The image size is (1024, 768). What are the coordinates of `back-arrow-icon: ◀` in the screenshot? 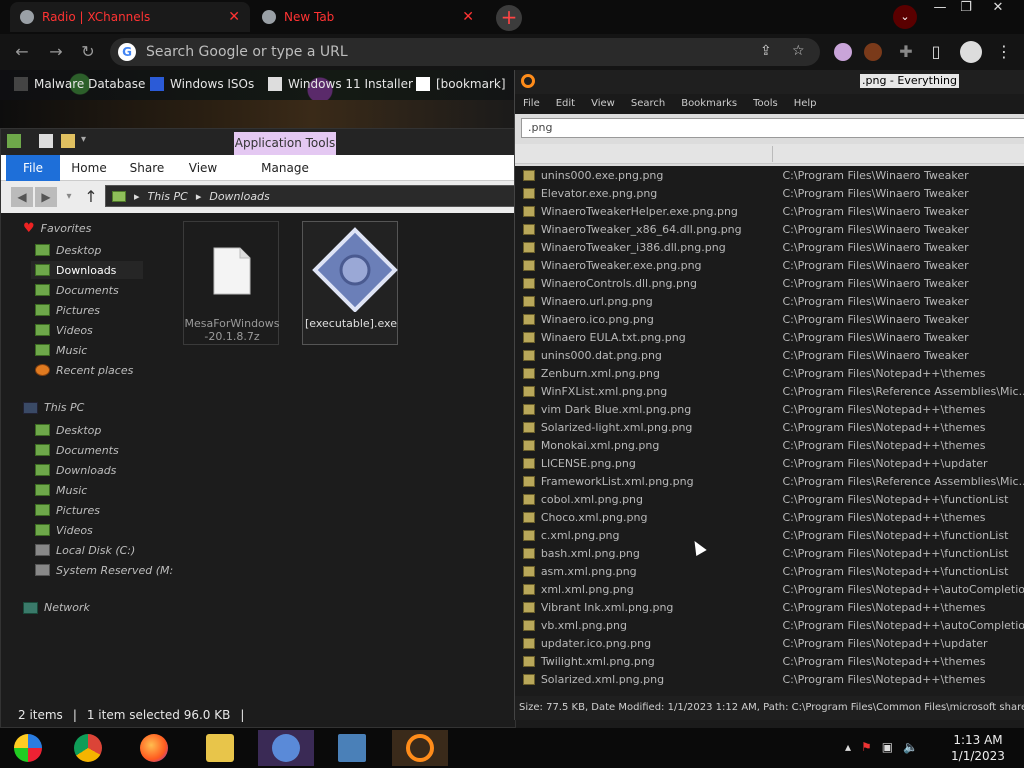 It's located at (22, 197).